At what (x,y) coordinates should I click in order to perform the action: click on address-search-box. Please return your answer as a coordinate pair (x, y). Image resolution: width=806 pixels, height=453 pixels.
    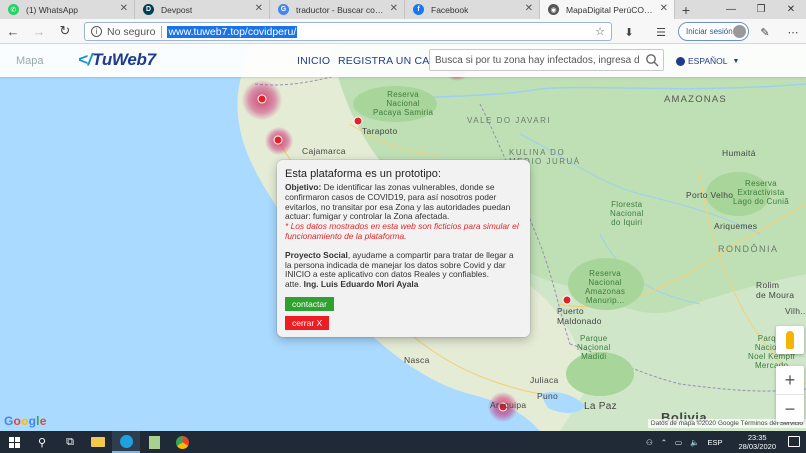
    Looking at the image, I should click on (546, 60).